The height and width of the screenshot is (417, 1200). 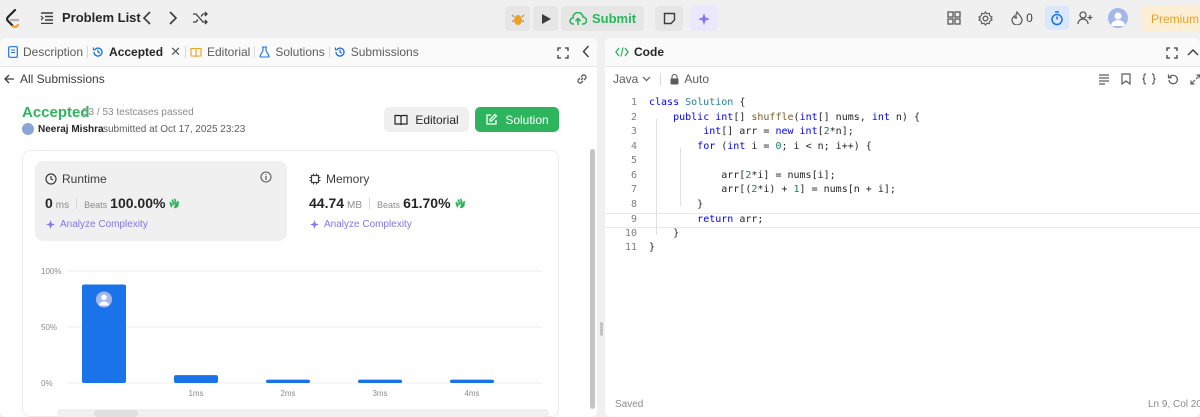 What do you see at coordinates (633, 160) in the screenshot?
I see `line-number: 5` at bounding box center [633, 160].